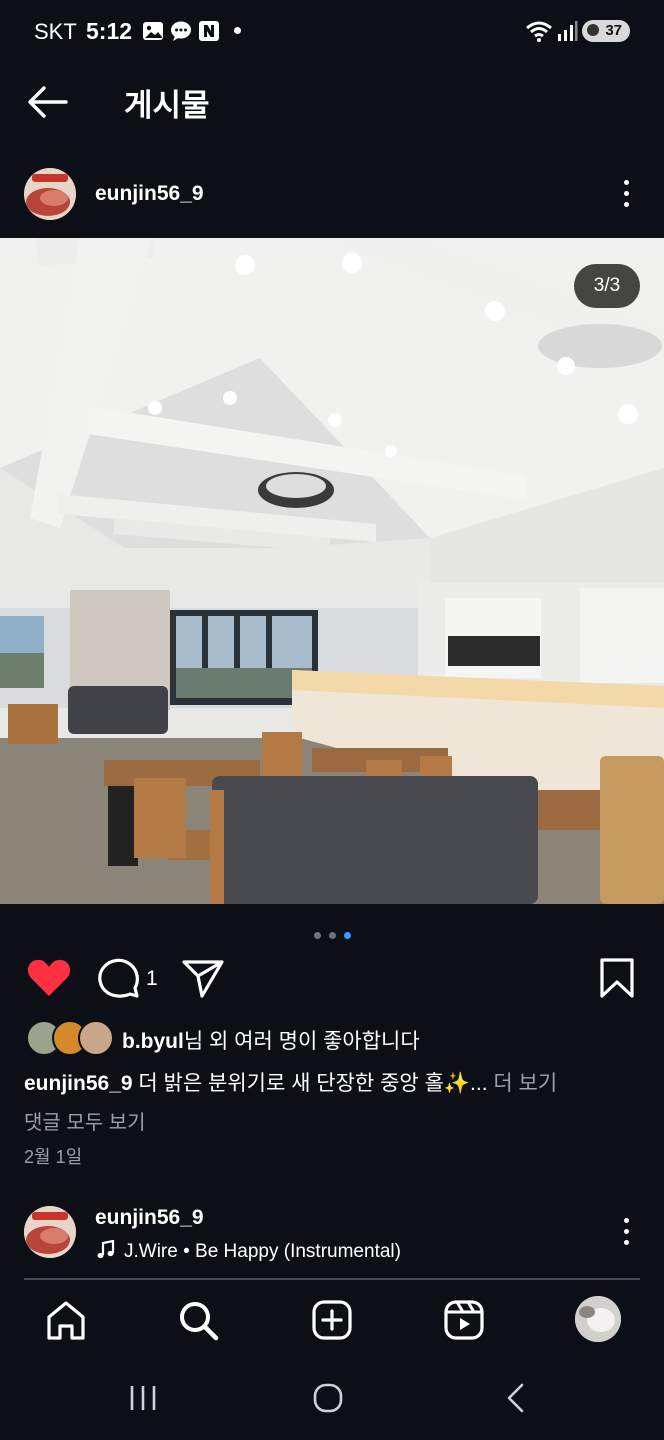 Image resolution: width=664 pixels, height=1440 pixels. I want to click on comment-count: 1, so click(152, 978).